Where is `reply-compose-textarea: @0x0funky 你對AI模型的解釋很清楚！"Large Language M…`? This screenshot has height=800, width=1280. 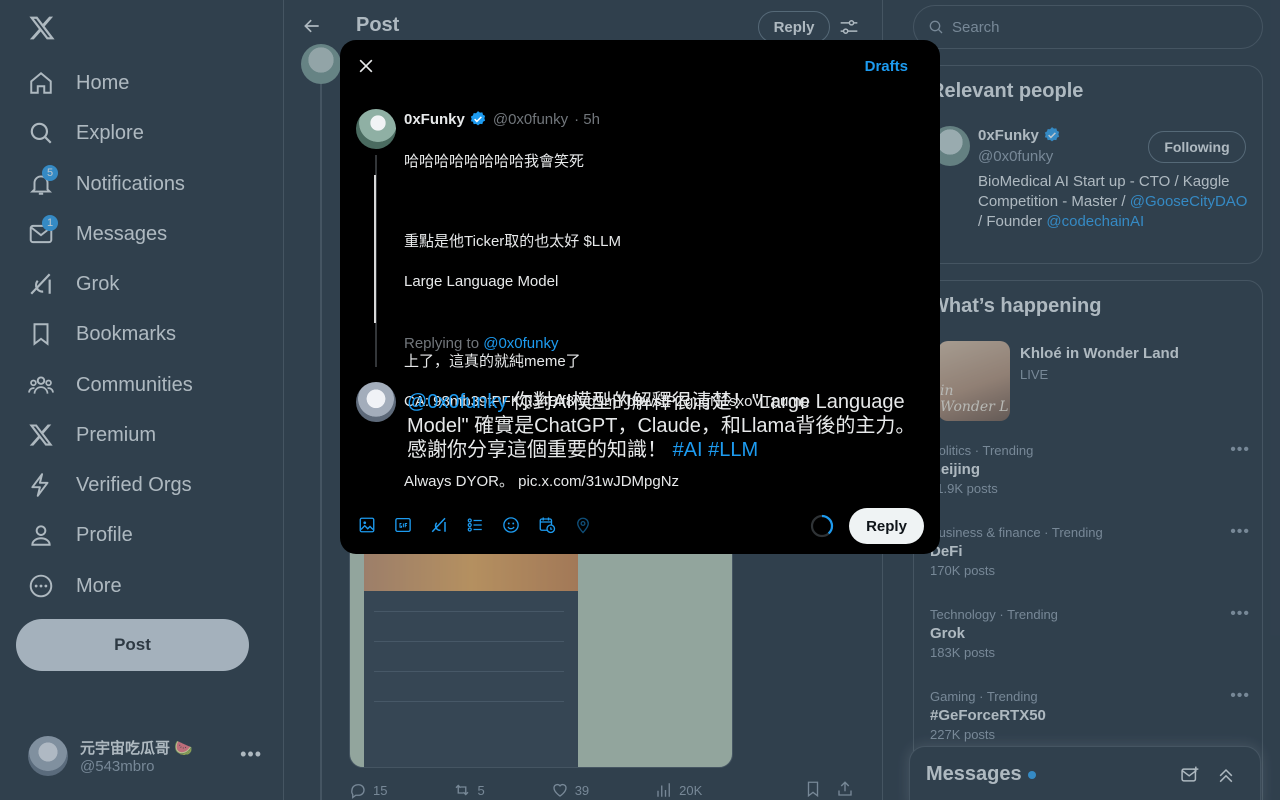
reply-compose-textarea: @0x0funky 你對AI模型的解釋很清楚！"Large Language M… is located at coordinates (667, 426).